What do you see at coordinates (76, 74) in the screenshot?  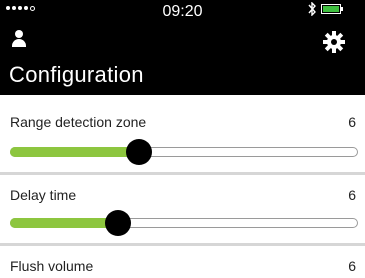 I see `page-title: Configuration` at bounding box center [76, 74].